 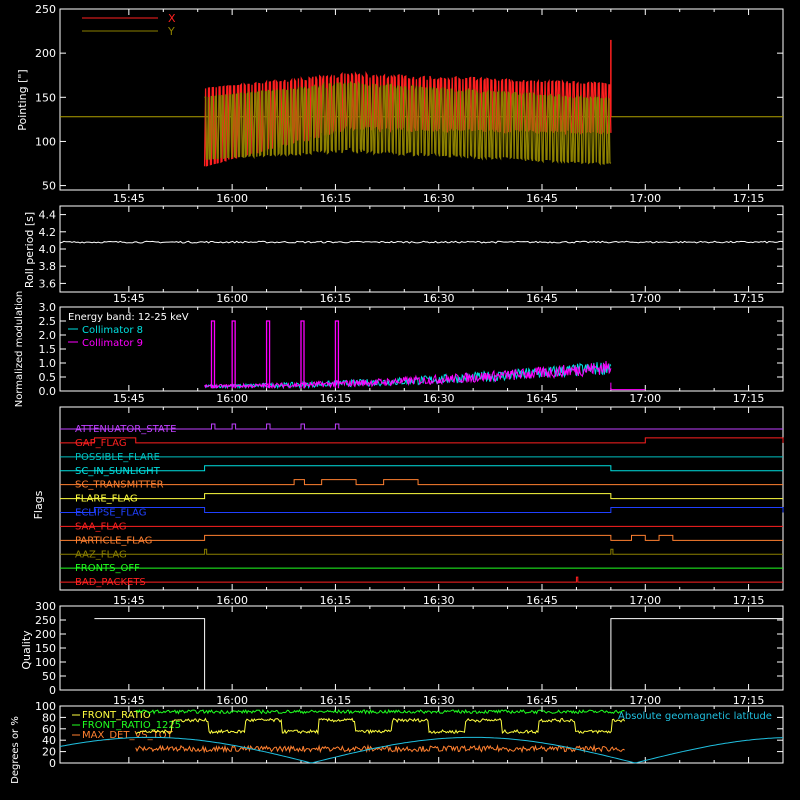 I want to click on y-tick-label: 60, so click(x=49, y=729).